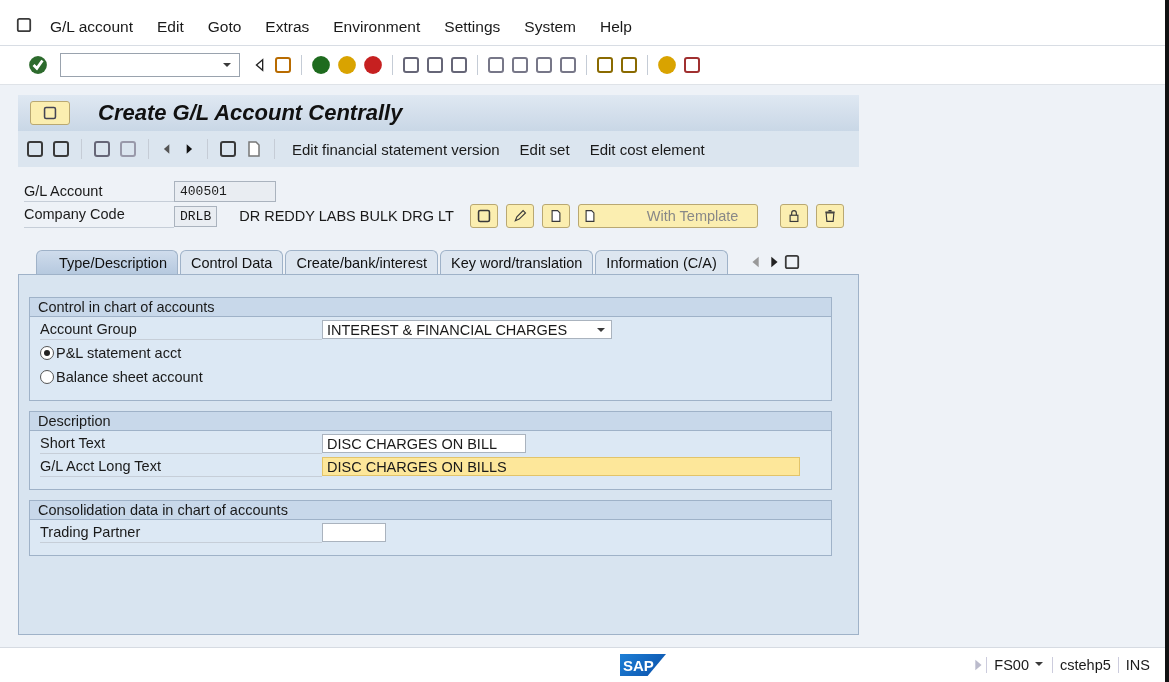  I want to click on menu-item: Extras, so click(287, 26).